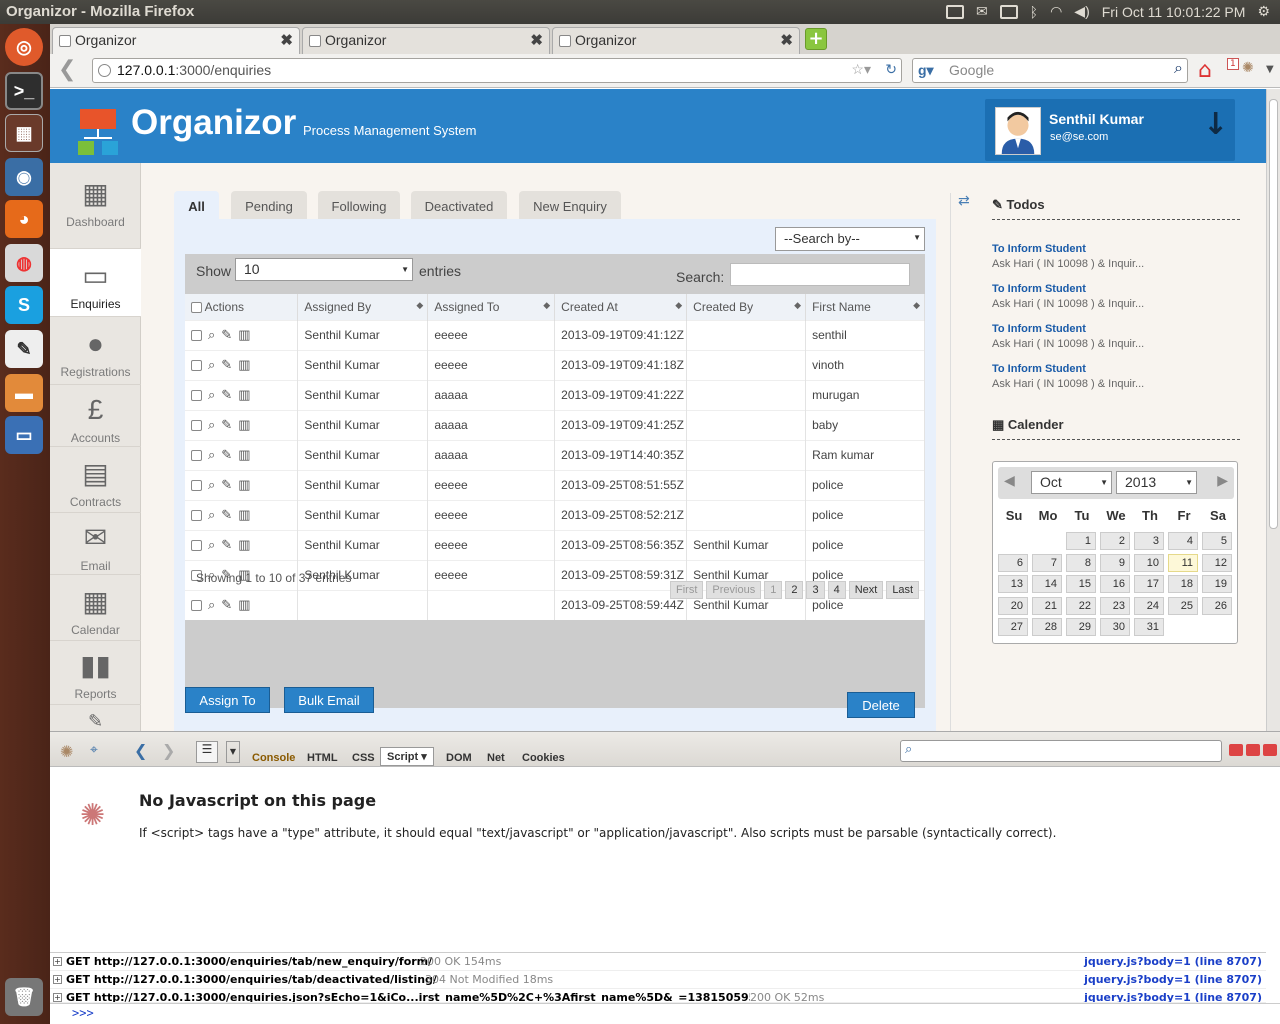 This screenshot has width=1280, height=1024. Describe the element at coordinates (407, 756) in the screenshot. I see `tab-script: Script ▾` at that location.